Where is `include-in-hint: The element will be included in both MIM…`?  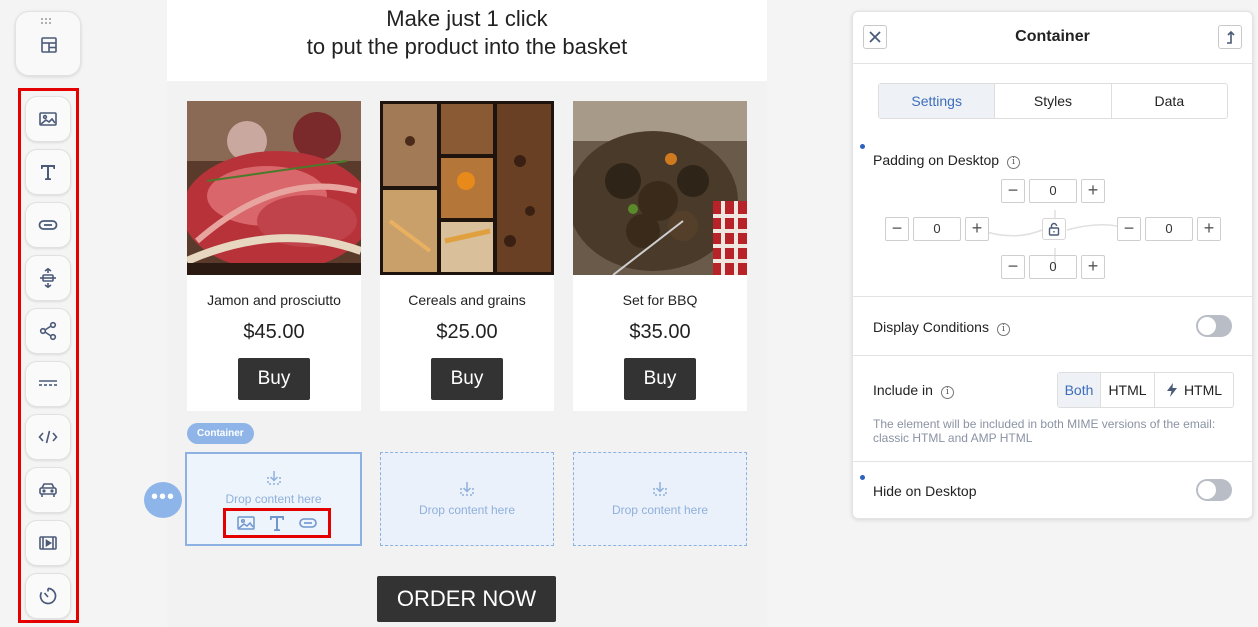 include-in-hint: The element will be included in both MIM… is located at coordinates (1044, 431).